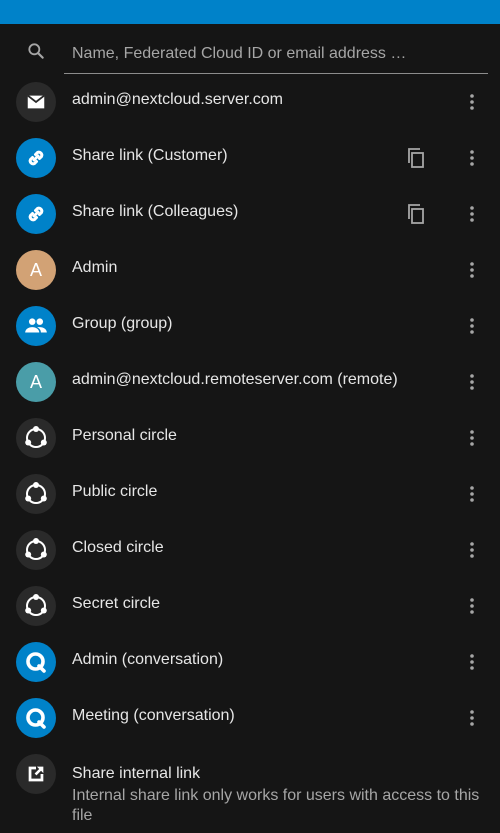  I want to click on share-item-link-colleagues: Share link (Colleagues), so click(250, 214).